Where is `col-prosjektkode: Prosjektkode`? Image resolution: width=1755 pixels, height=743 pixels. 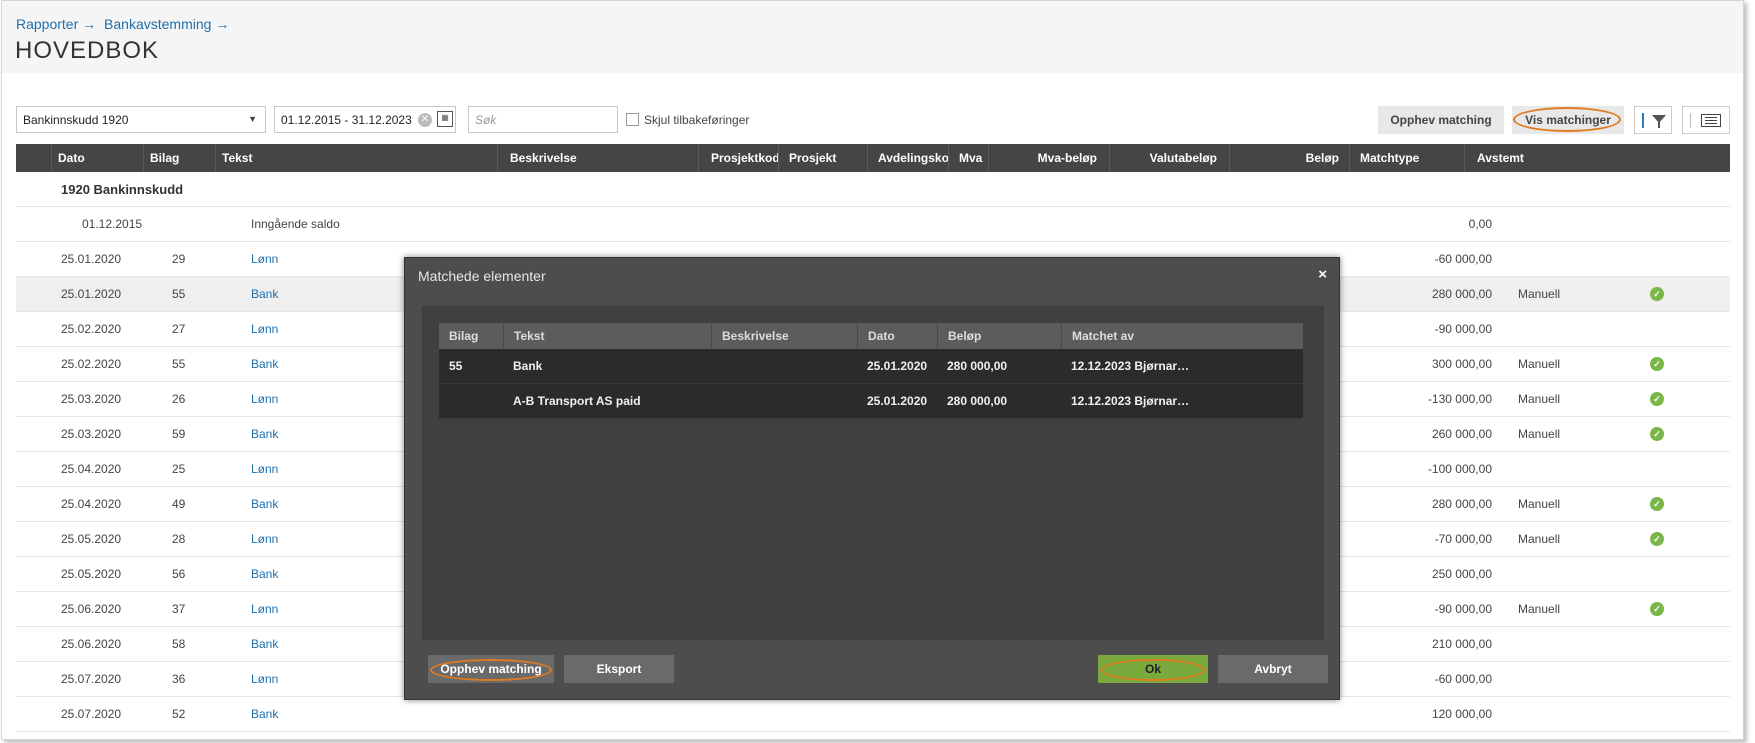
col-prosjektkode: Prosjektkode is located at coordinates (738, 158).